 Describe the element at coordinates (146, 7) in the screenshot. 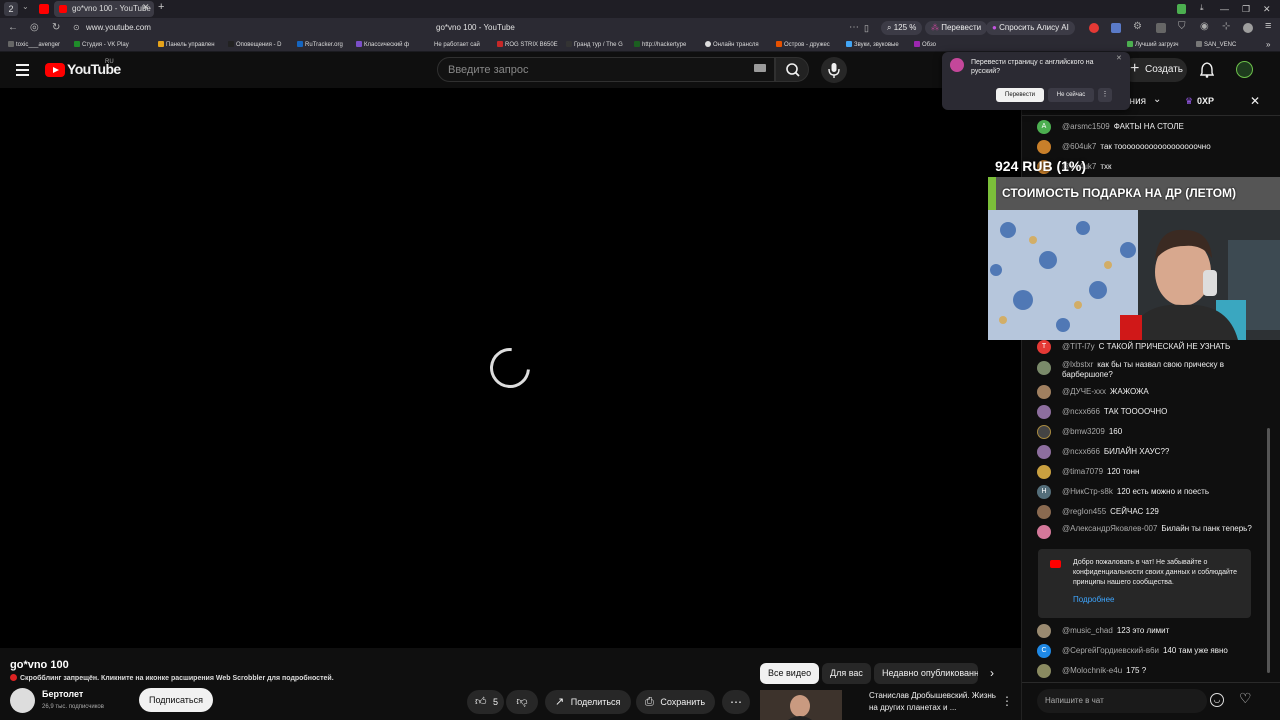

I see `tab-close-icon: ✕` at that location.